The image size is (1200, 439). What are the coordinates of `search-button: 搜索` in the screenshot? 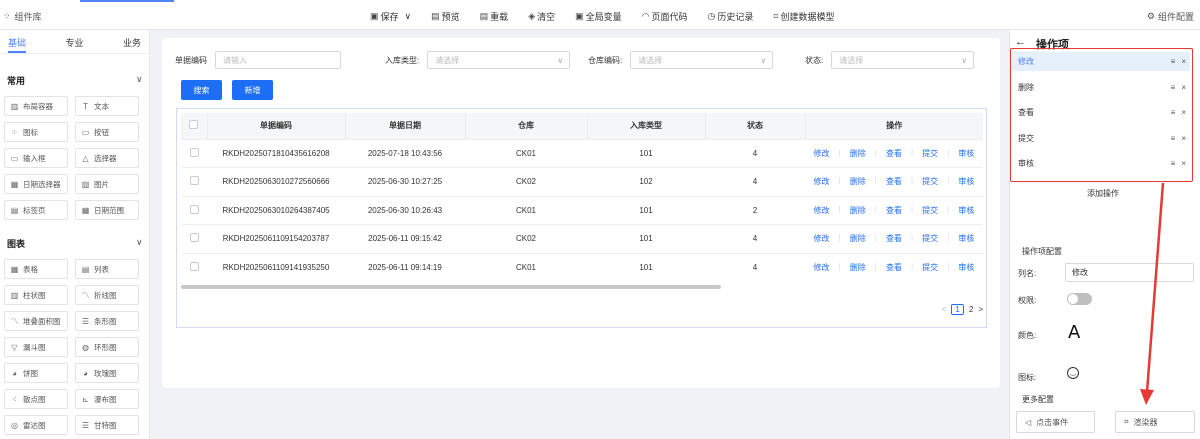 It's located at (201, 90).